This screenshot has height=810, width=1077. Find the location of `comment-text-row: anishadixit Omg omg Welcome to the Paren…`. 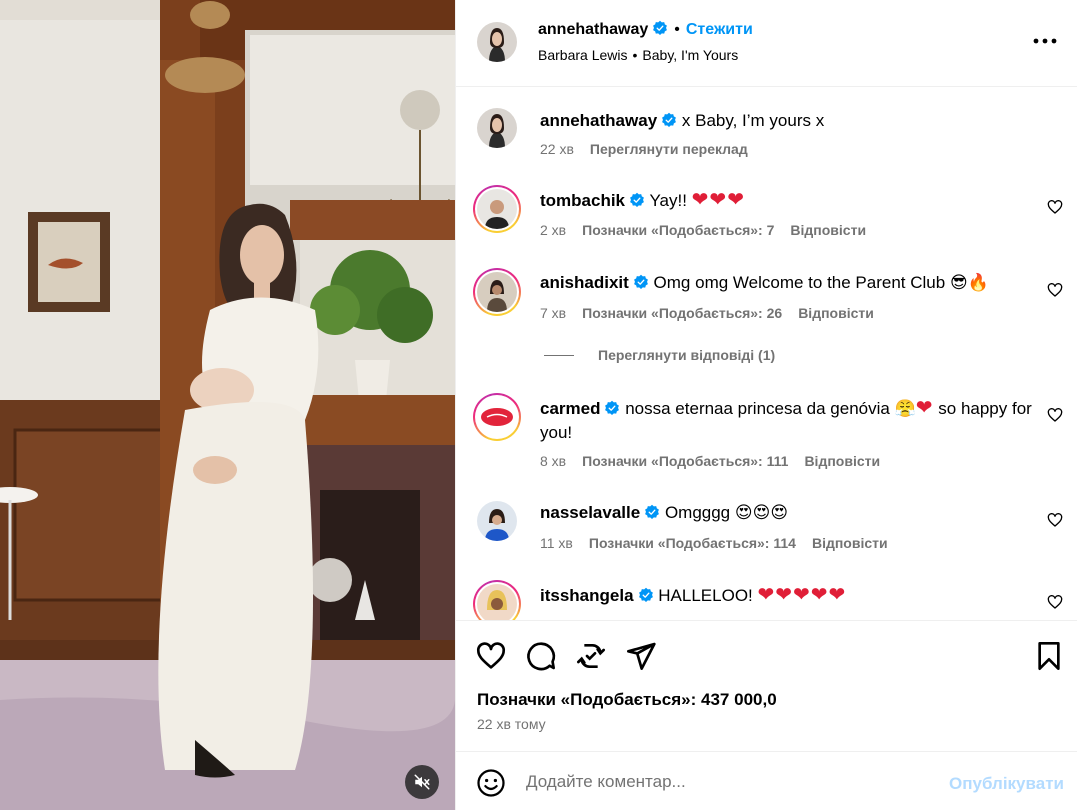

comment-text-row: anishadixit Omg omg Welcome to the Paren… is located at coordinates (785, 283).